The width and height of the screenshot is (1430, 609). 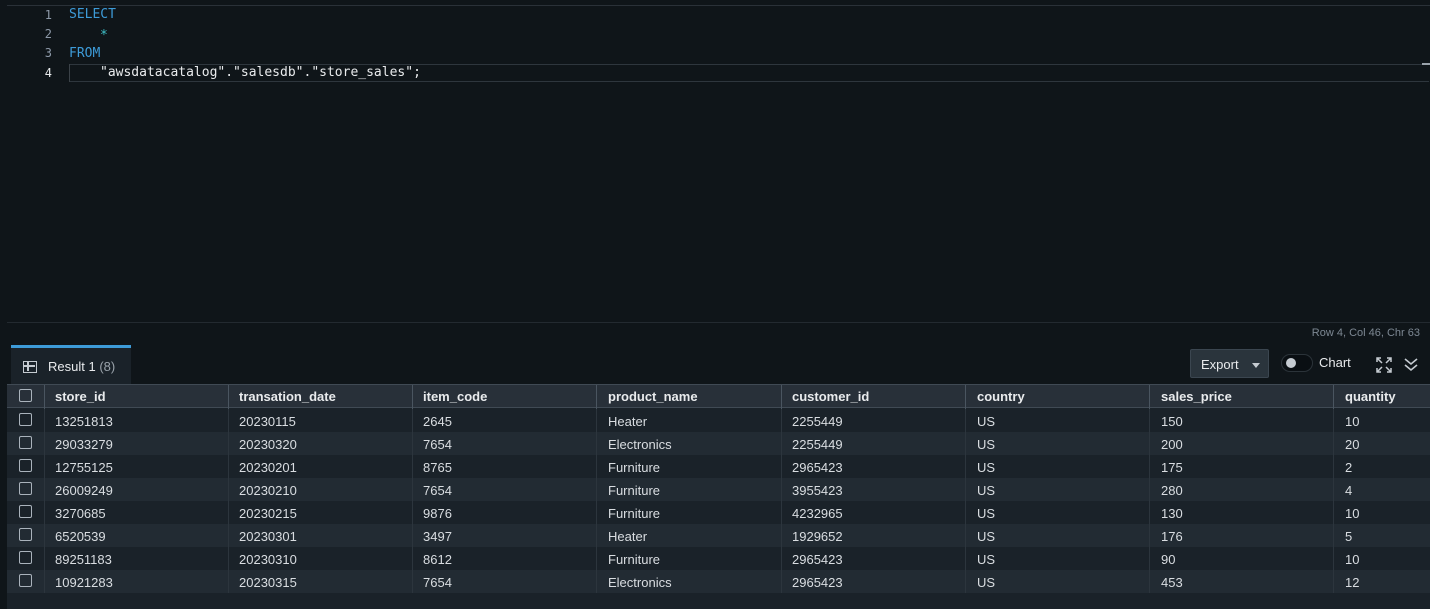 I want to click on table-cell-transation-date: 20230310, so click(x=268, y=559).